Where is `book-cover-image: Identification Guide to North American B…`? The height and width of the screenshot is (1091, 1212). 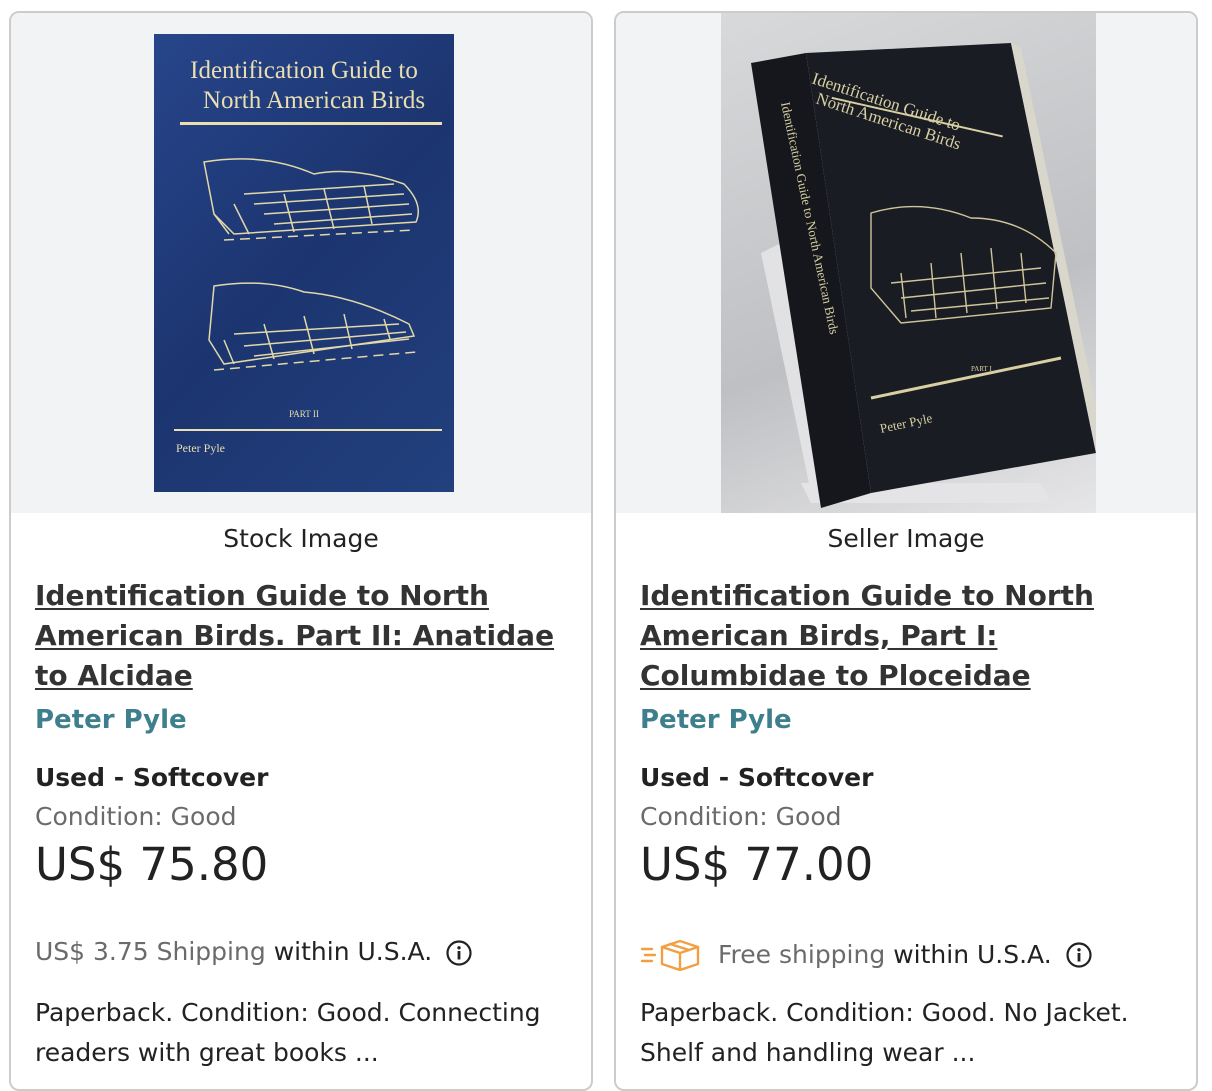
book-cover-image: Identification Guide to North American B… is located at coordinates (304, 263).